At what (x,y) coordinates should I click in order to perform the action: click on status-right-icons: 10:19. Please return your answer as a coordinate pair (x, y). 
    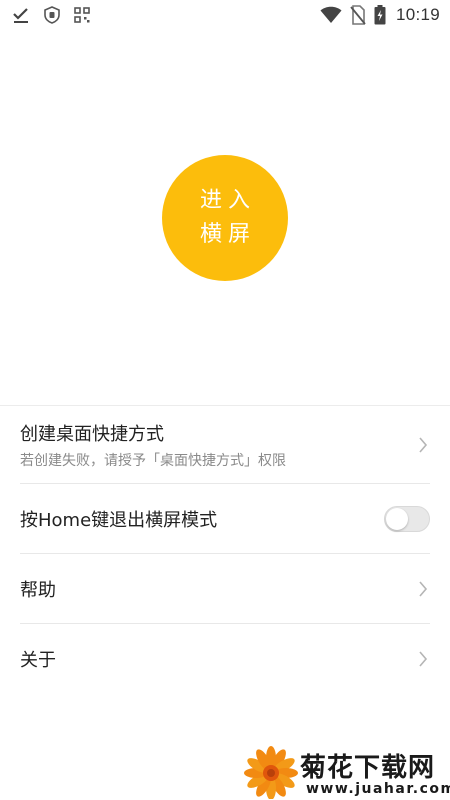
    Looking at the image, I should click on (380, 15).